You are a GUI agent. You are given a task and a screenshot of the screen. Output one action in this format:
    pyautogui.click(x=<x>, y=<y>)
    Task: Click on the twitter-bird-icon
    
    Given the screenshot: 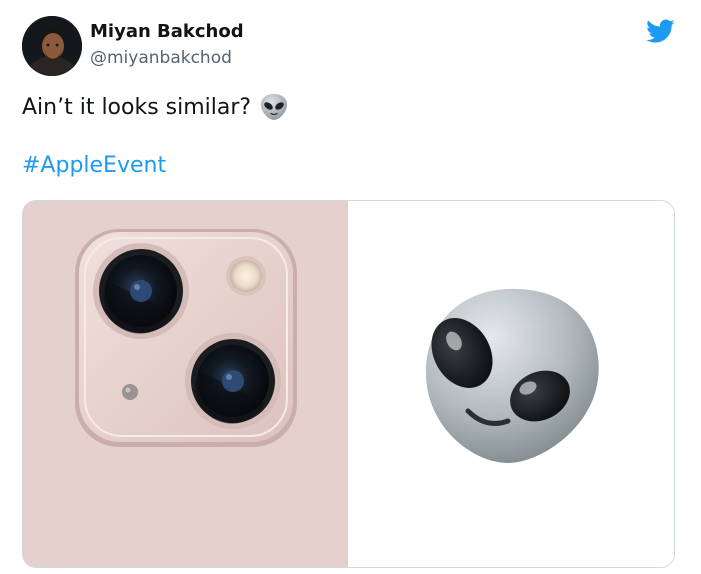 What is the action you would take?
    pyautogui.click(x=660, y=31)
    